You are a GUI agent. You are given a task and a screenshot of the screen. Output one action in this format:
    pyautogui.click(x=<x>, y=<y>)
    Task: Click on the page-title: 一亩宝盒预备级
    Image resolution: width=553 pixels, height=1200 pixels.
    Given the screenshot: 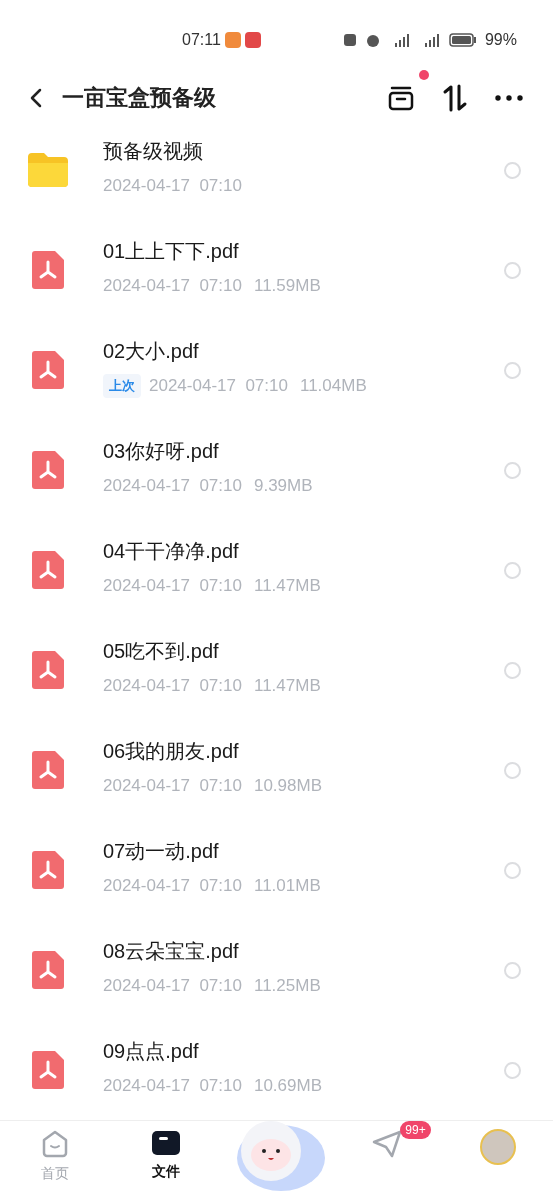 What is the action you would take?
    pyautogui.click(x=139, y=98)
    